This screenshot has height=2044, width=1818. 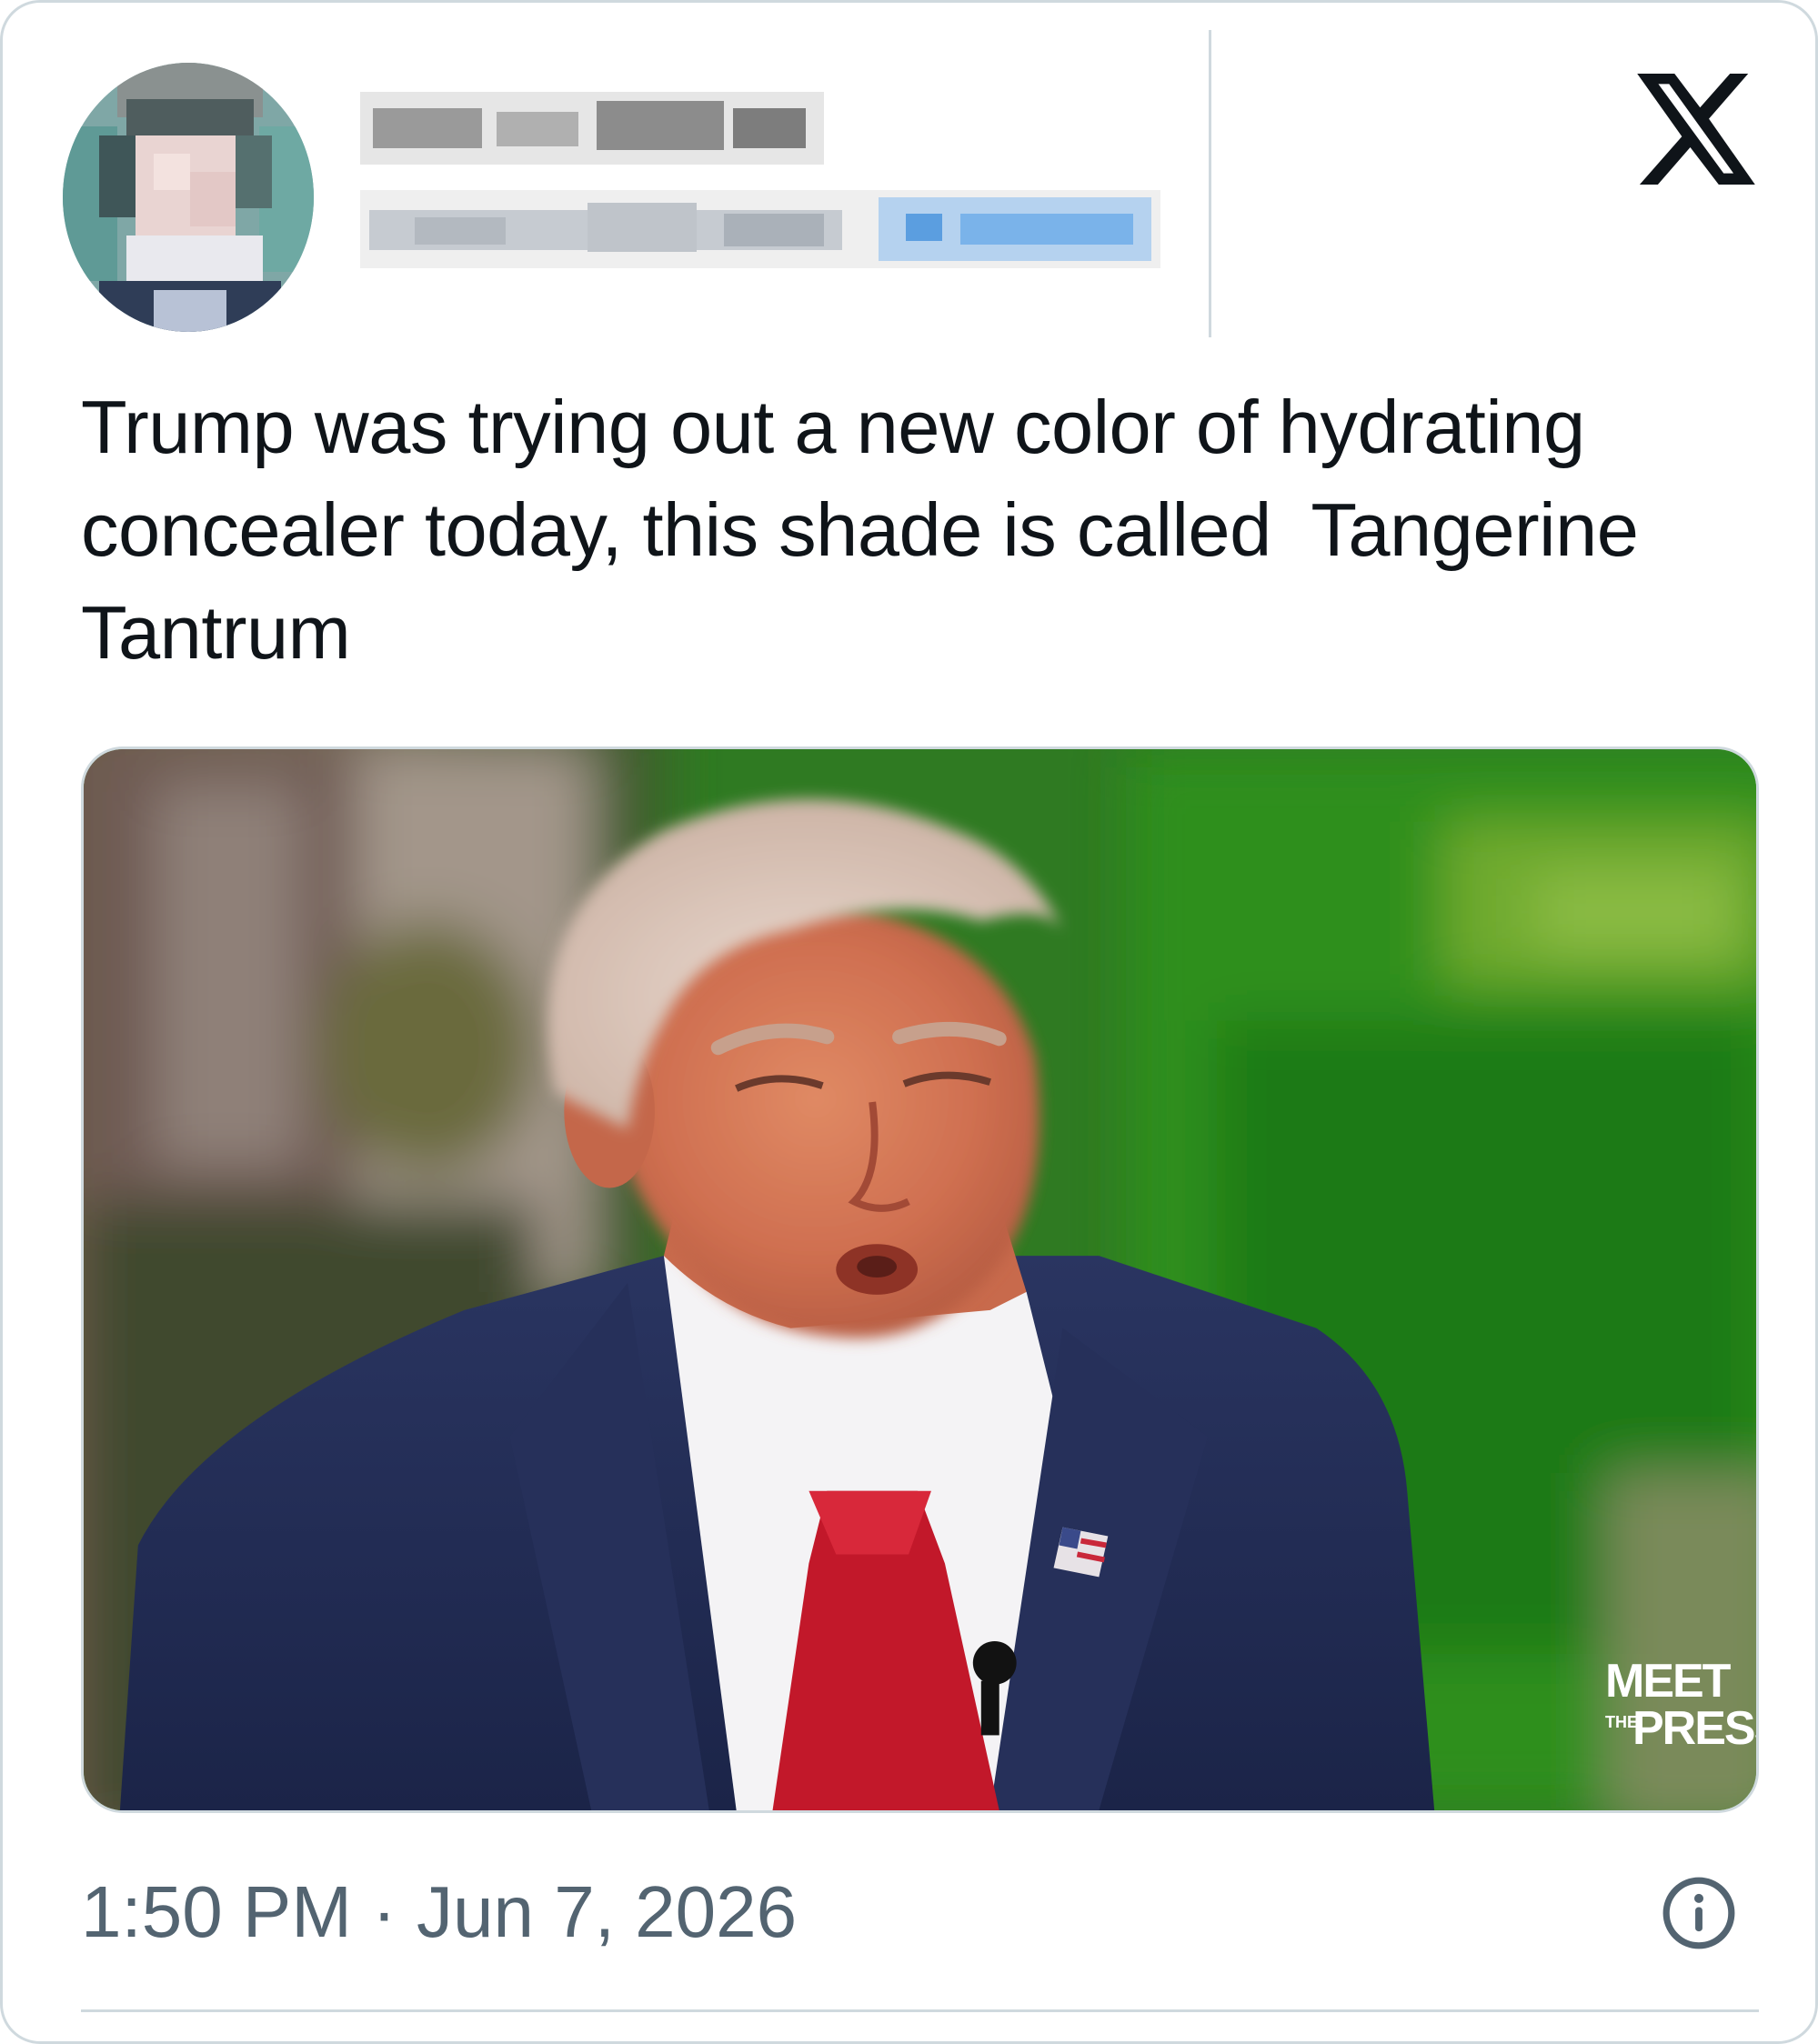 What do you see at coordinates (439, 1912) in the screenshot?
I see `tweet-timestamp: 1:50 PM · Jun 7, 2026` at bounding box center [439, 1912].